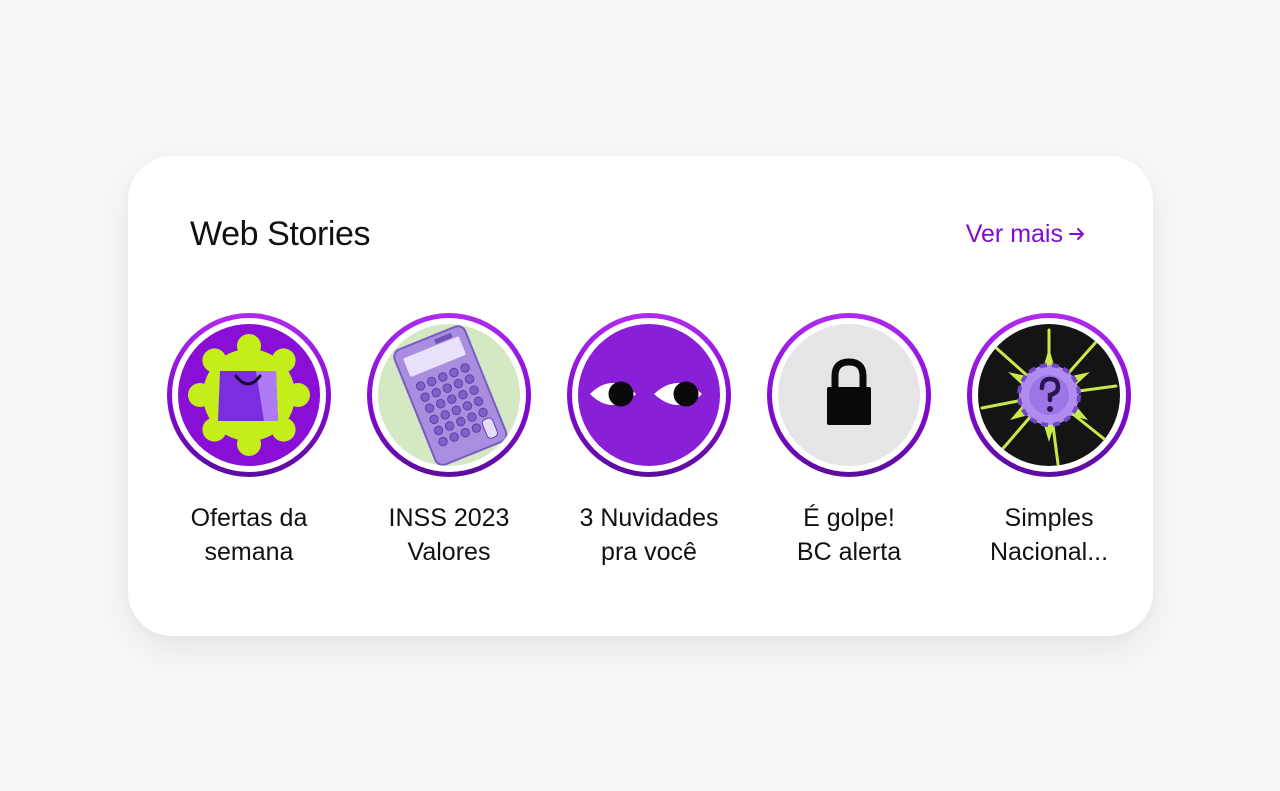  What do you see at coordinates (849, 535) in the screenshot?
I see `story-label: É golpe! BC alerta` at bounding box center [849, 535].